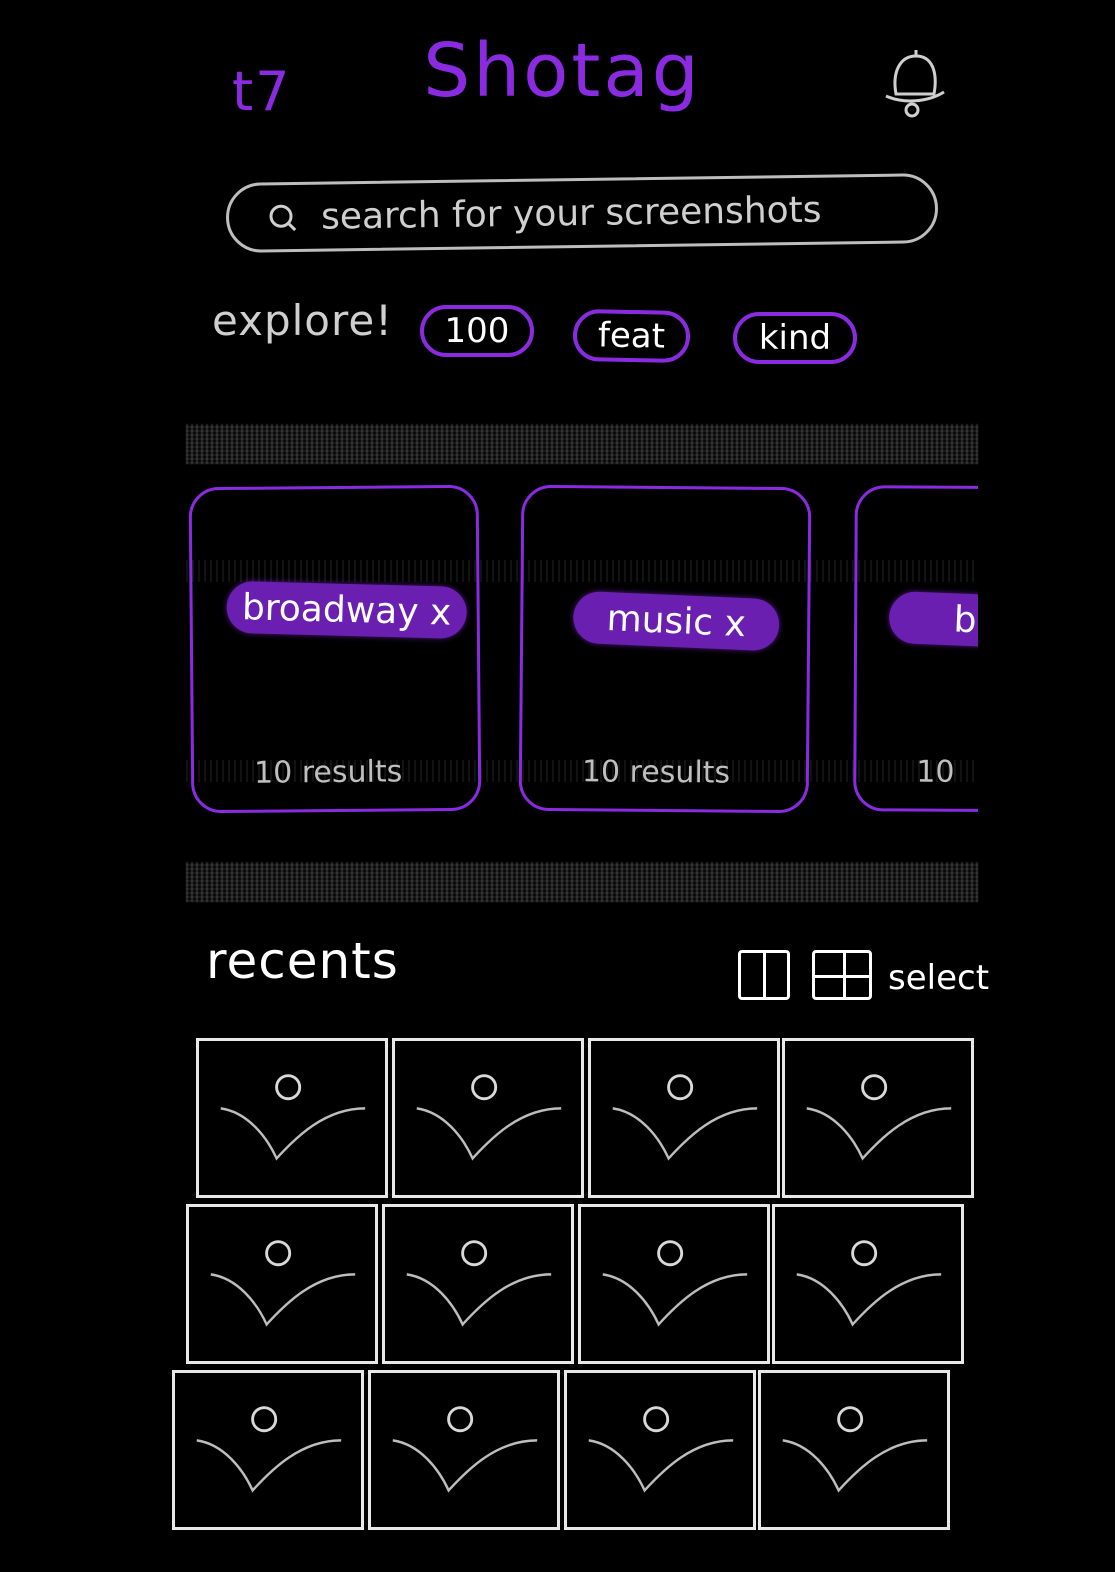 Image resolution: width=1115 pixels, height=1572 pixels. What do you see at coordinates (764, 975) in the screenshot?
I see `single-column-view-icon` at bounding box center [764, 975].